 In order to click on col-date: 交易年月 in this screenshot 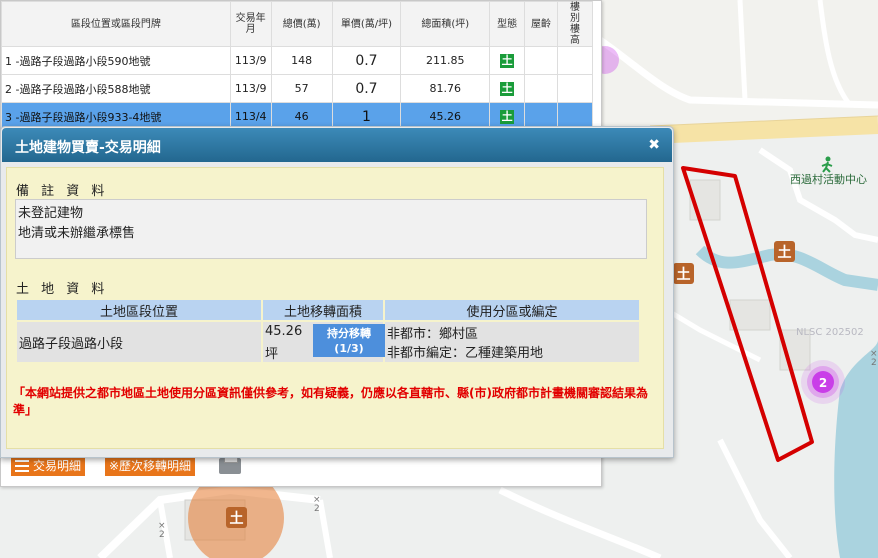, I will do `click(250, 24)`.